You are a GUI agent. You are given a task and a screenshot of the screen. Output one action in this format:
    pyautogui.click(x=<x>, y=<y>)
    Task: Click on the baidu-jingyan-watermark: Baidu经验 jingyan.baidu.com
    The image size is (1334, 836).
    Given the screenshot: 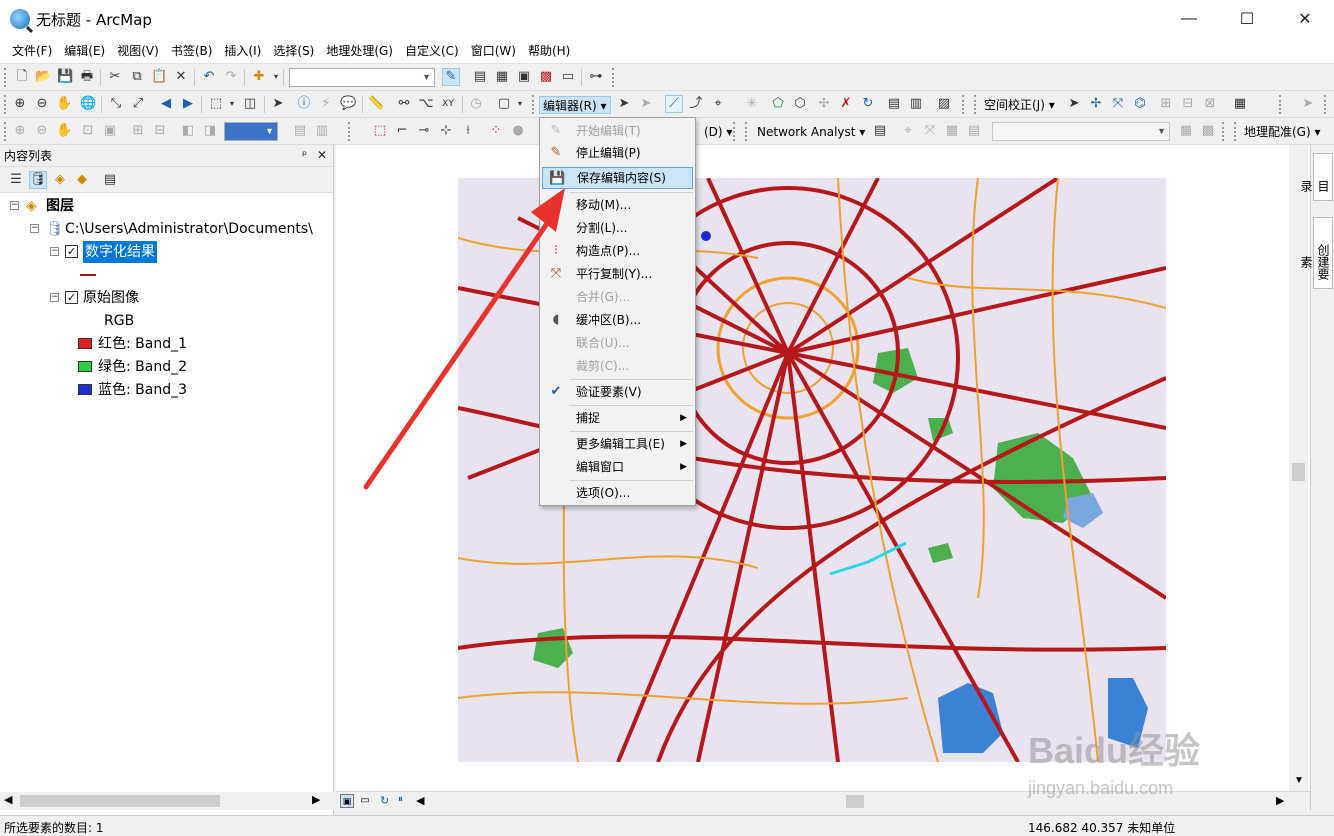 What is the action you would take?
    pyautogui.click(x=1148, y=764)
    